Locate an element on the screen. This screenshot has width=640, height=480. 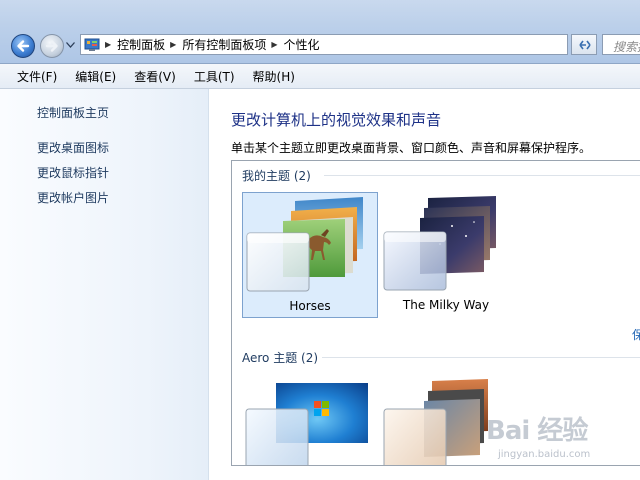
theme-name-milky-way: The Milky Way is located at coordinates (446, 305).